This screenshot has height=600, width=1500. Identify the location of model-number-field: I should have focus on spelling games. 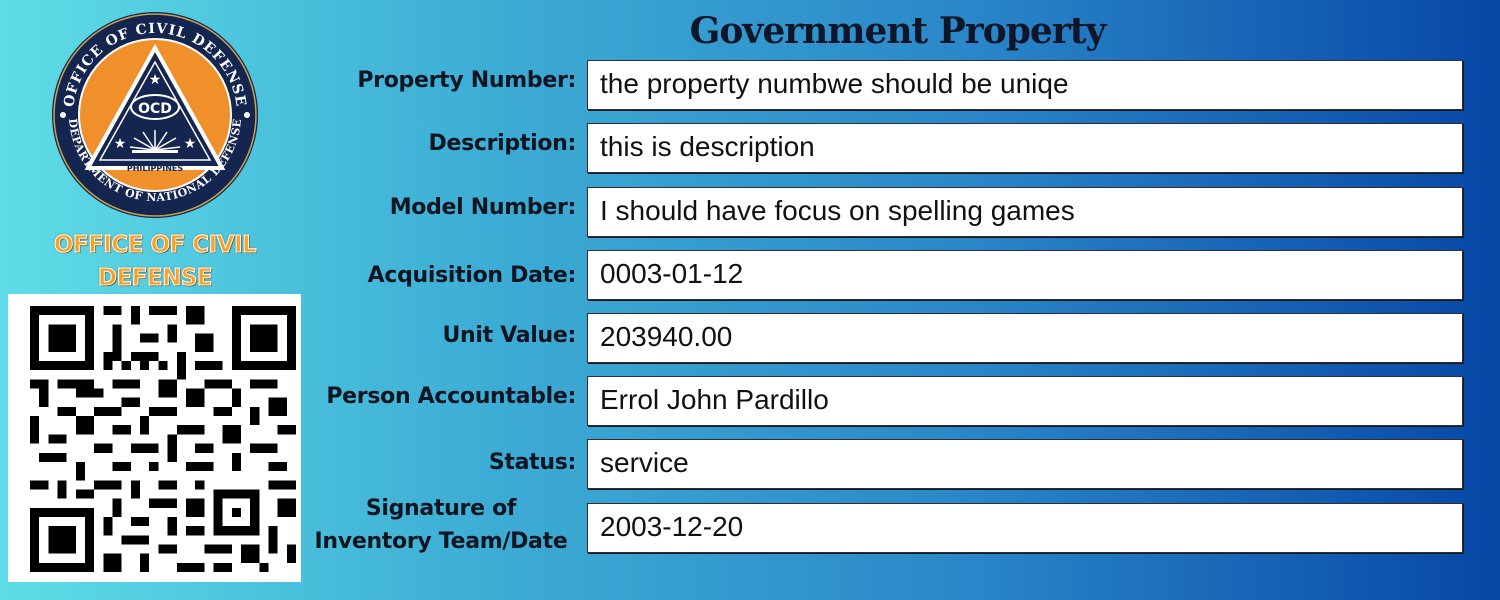
(1025, 212).